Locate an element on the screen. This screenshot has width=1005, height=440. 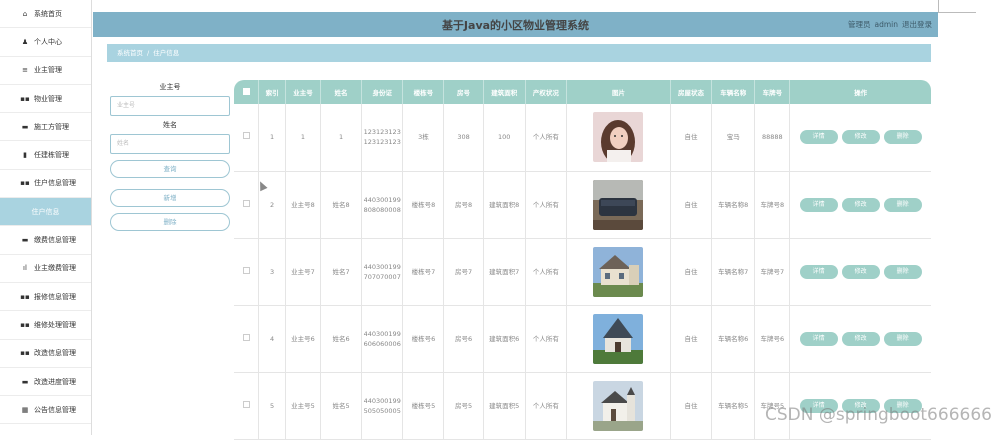
watermark: CSDN @springboot666666 is located at coordinates (878, 415).